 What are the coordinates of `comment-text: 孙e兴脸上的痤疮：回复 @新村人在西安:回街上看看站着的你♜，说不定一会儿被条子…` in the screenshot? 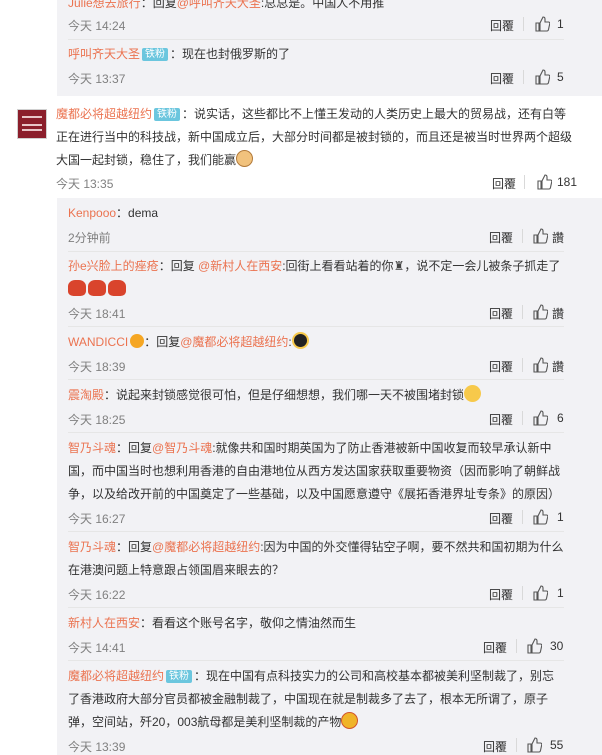 It's located at (314, 266).